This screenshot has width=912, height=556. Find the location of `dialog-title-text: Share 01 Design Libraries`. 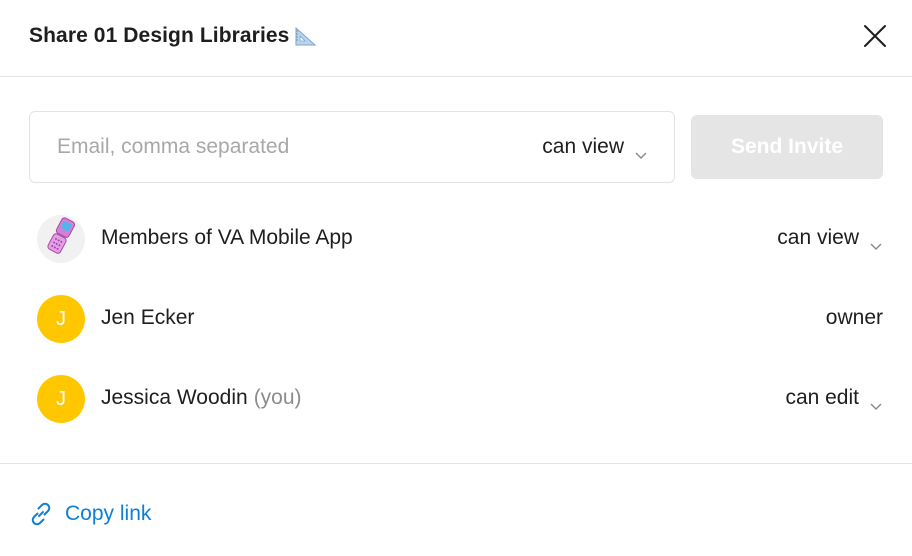

dialog-title-text: Share 01 Design Libraries is located at coordinates (159, 35).